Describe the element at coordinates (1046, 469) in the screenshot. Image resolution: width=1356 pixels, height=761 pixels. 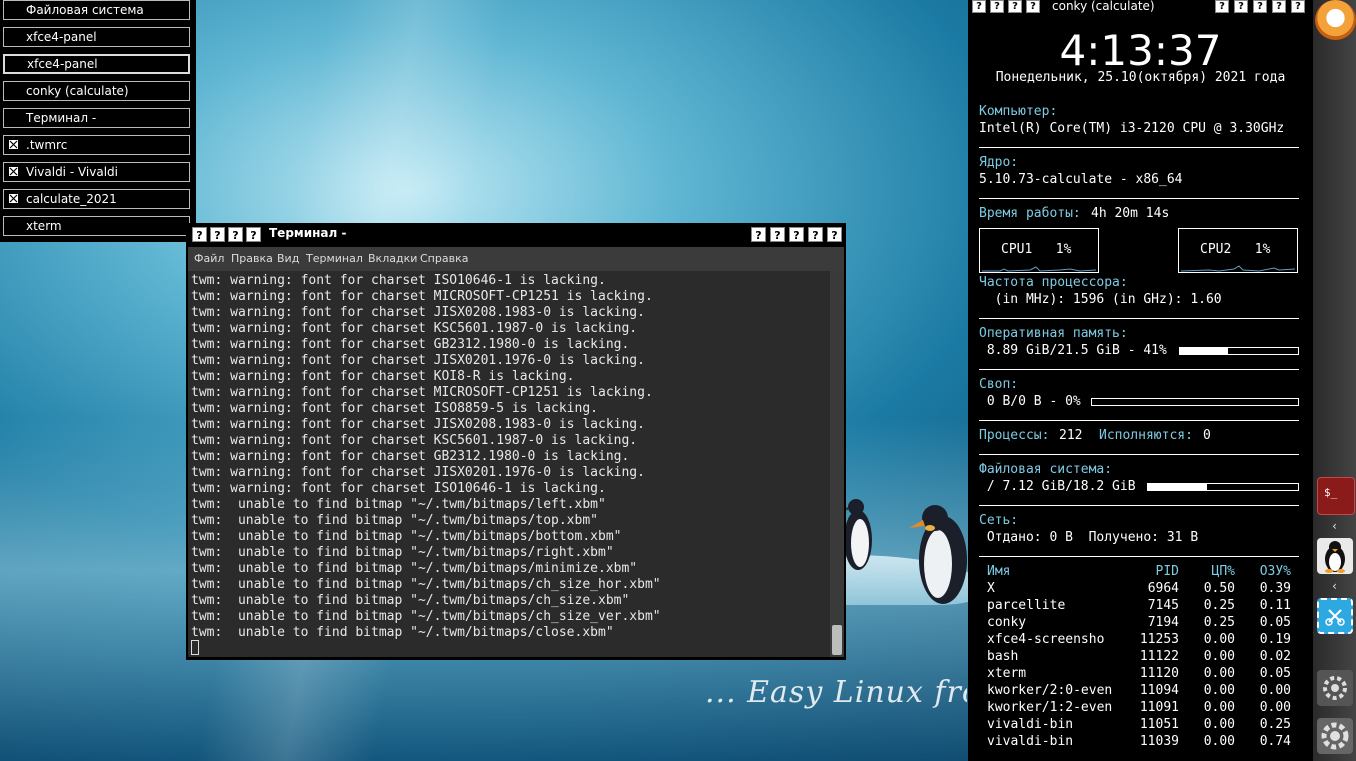
I see `filesystem-label: Файловая система:` at that location.